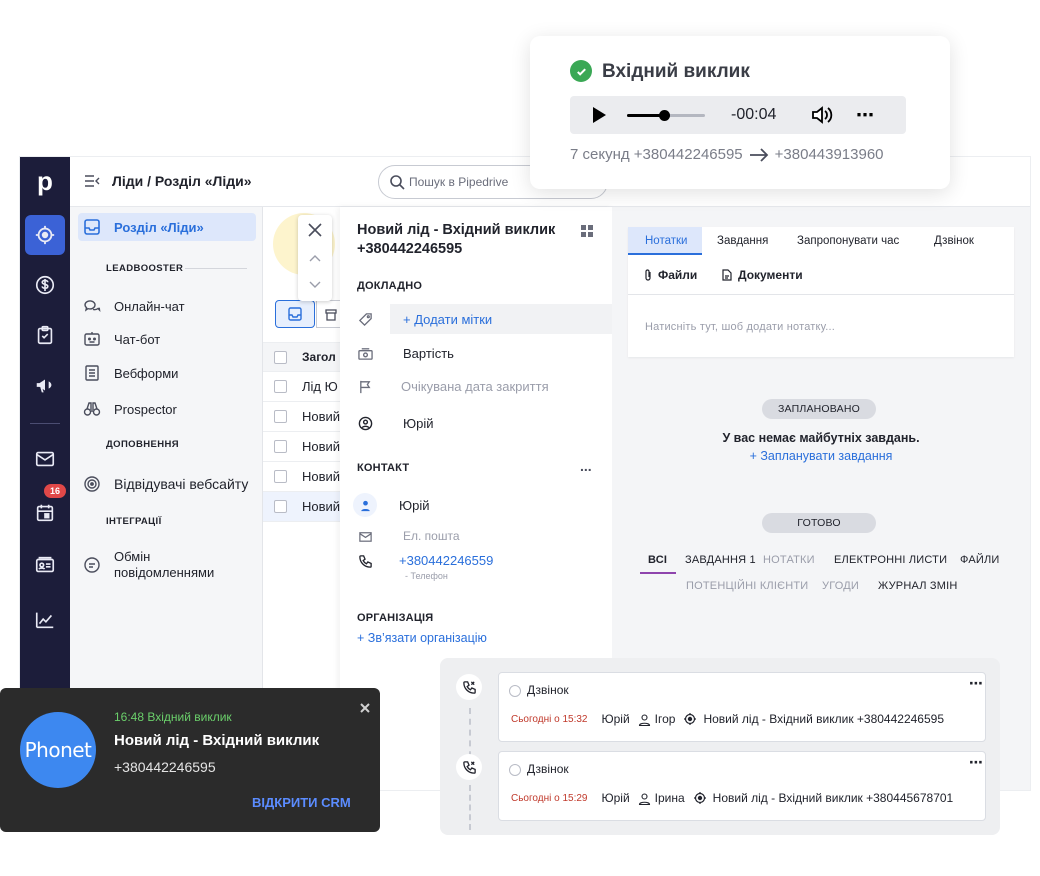 The image size is (1040, 876). What do you see at coordinates (819, 409) in the screenshot?
I see `planned-pill: ЗАПЛАНОВАНО` at bounding box center [819, 409].